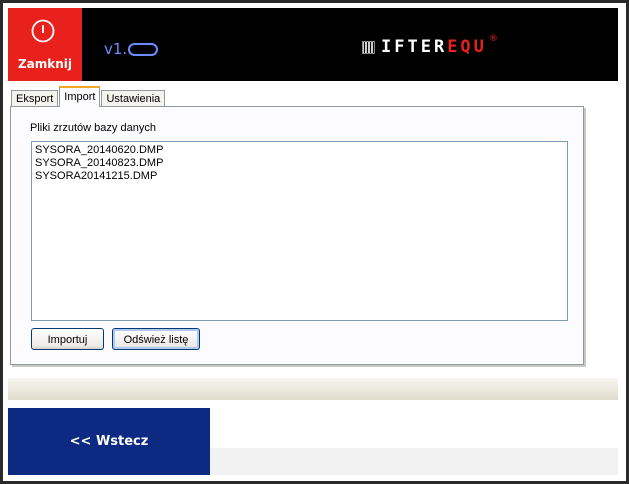 The image size is (629, 484). I want to click on version-label: v1., so click(131, 49).